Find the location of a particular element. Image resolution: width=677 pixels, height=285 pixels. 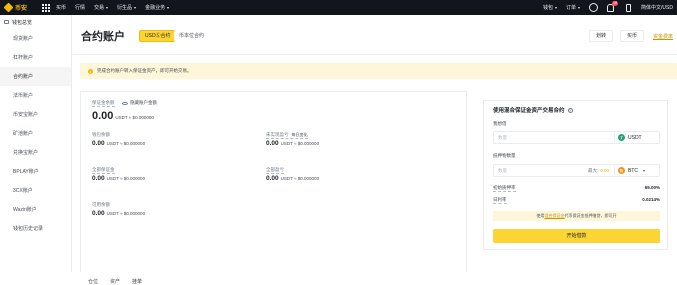

nav-item-0: 买币 is located at coordinates (61, 7).